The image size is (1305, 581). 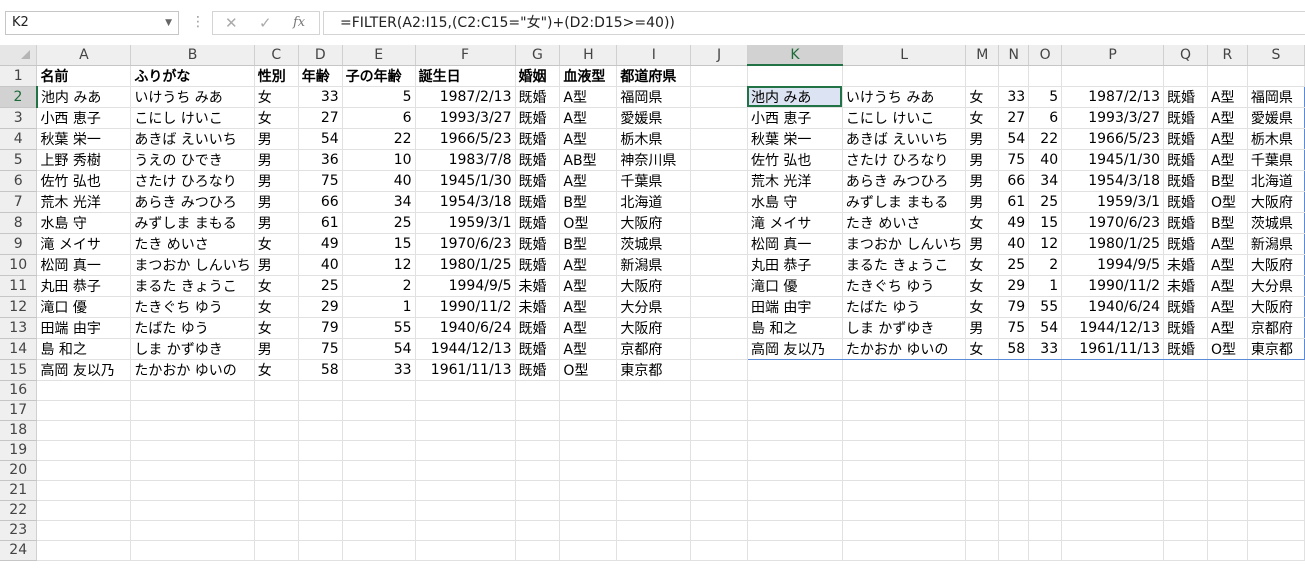 I want to click on cell-g6: 既婚, so click(x=538, y=181).